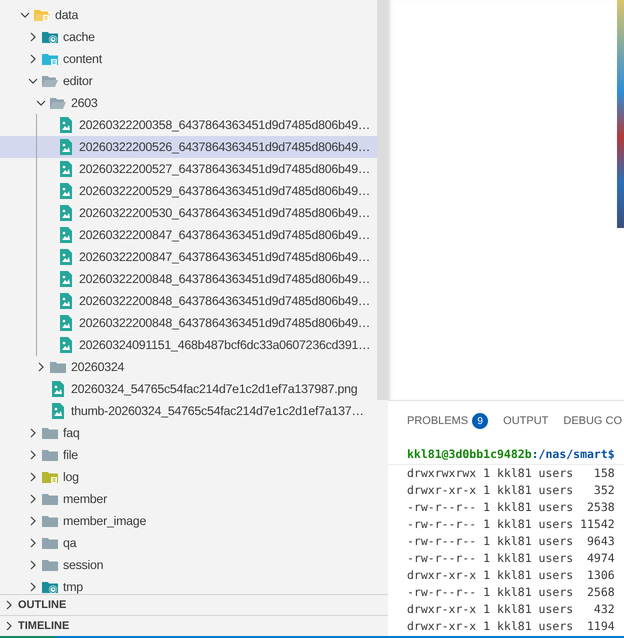  Describe the element at coordinates (44, 626) in the screenshot. I see `section-title: TIMELINE` at that location.